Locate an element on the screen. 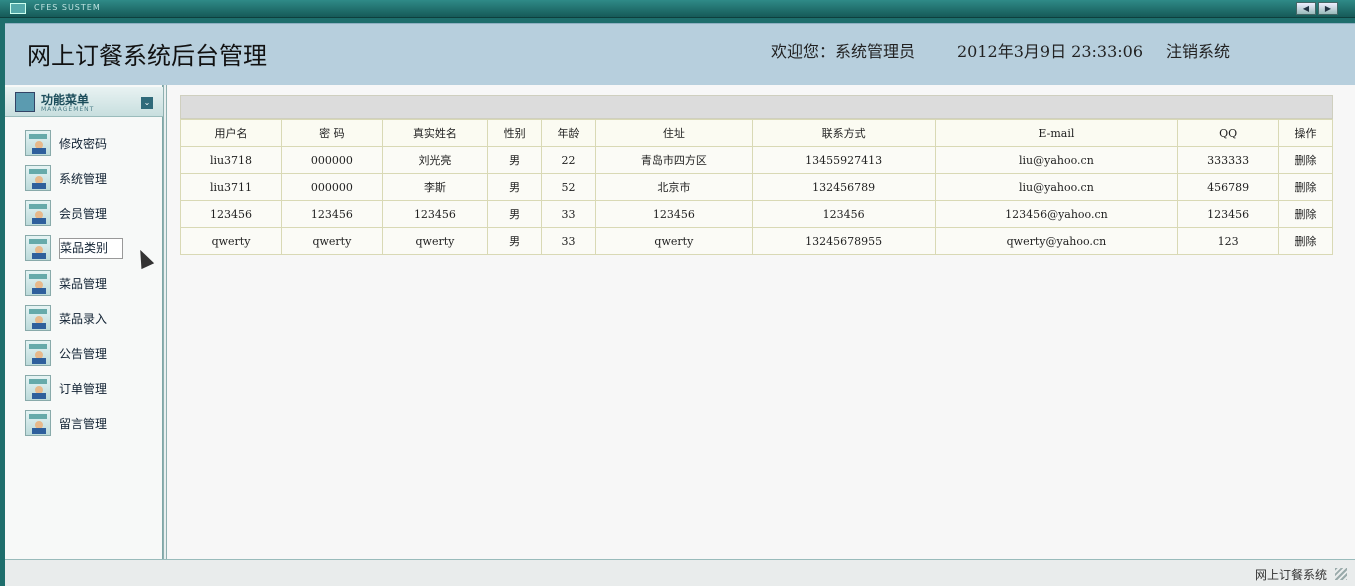  nav-next-button: ▶ is located at coordinates (1328, 8).